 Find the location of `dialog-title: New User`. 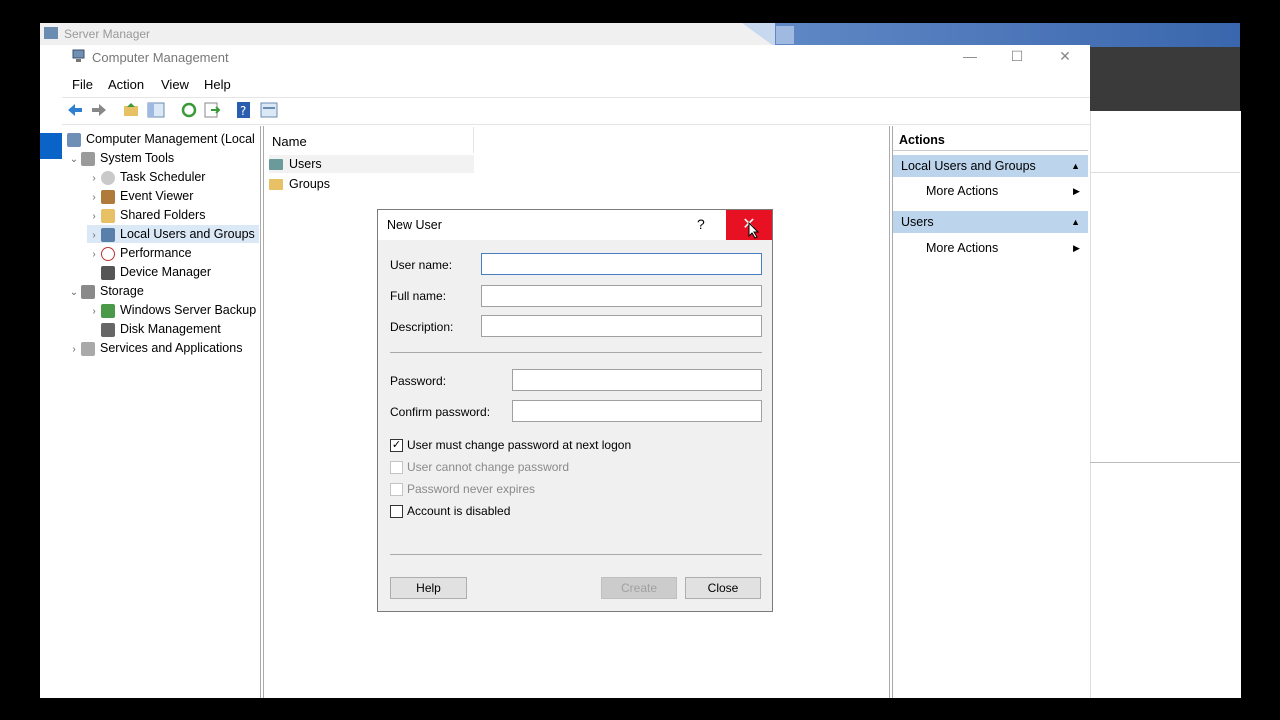

dialog-title: New User is located at coordinates (414, 225).